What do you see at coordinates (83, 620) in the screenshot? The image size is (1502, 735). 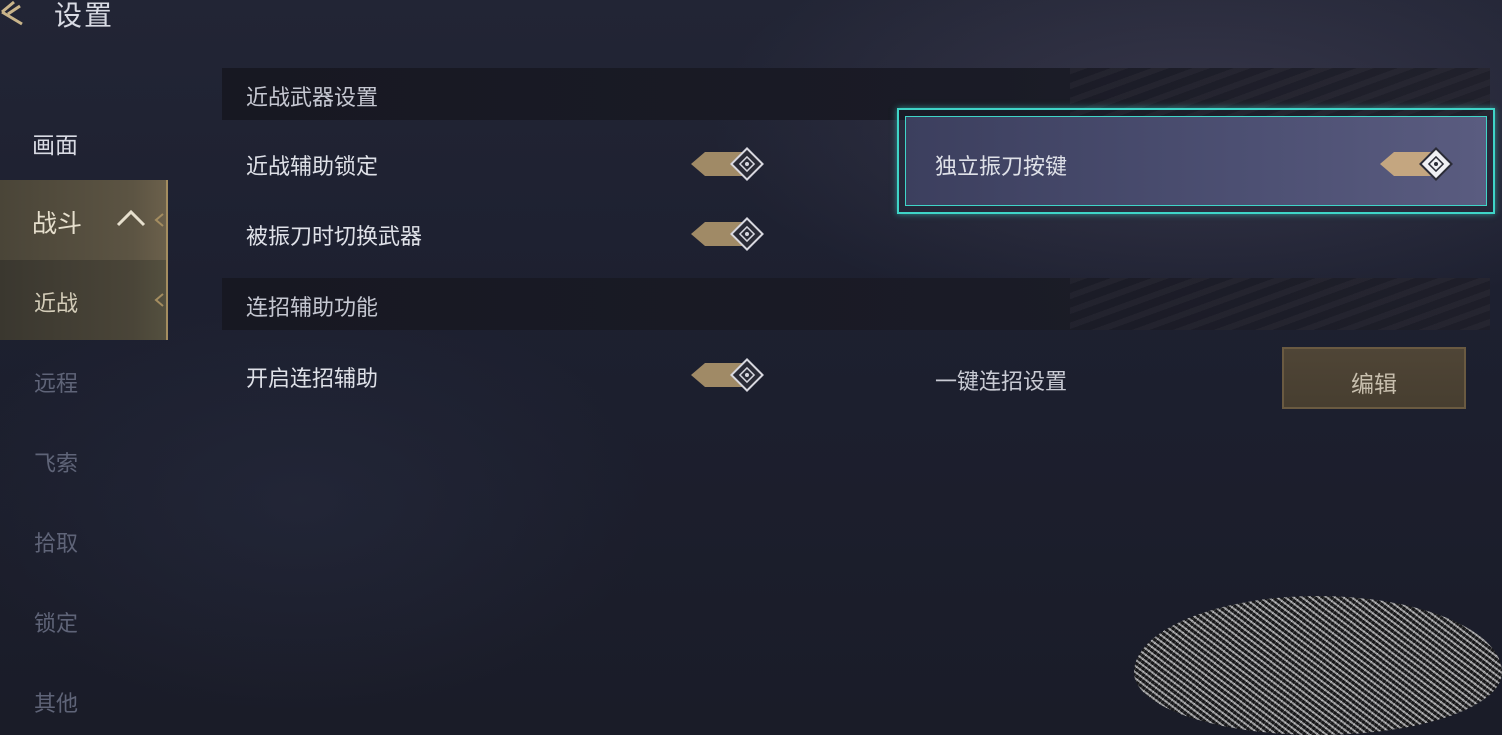 I see `sidebar-item-lock: 锁定` at bounding box center [83, 620].